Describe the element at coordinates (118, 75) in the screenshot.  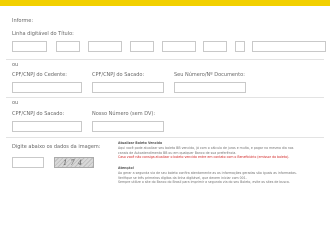
I see `cpf-sacado-label: CPF/CNPJ do Sacado:` at that location.